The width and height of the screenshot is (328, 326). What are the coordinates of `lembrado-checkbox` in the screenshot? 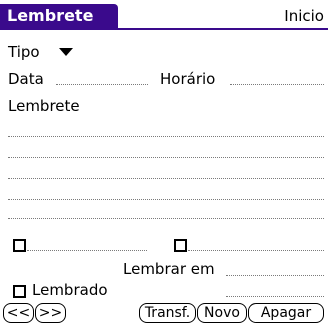 It's located at (19, 291).